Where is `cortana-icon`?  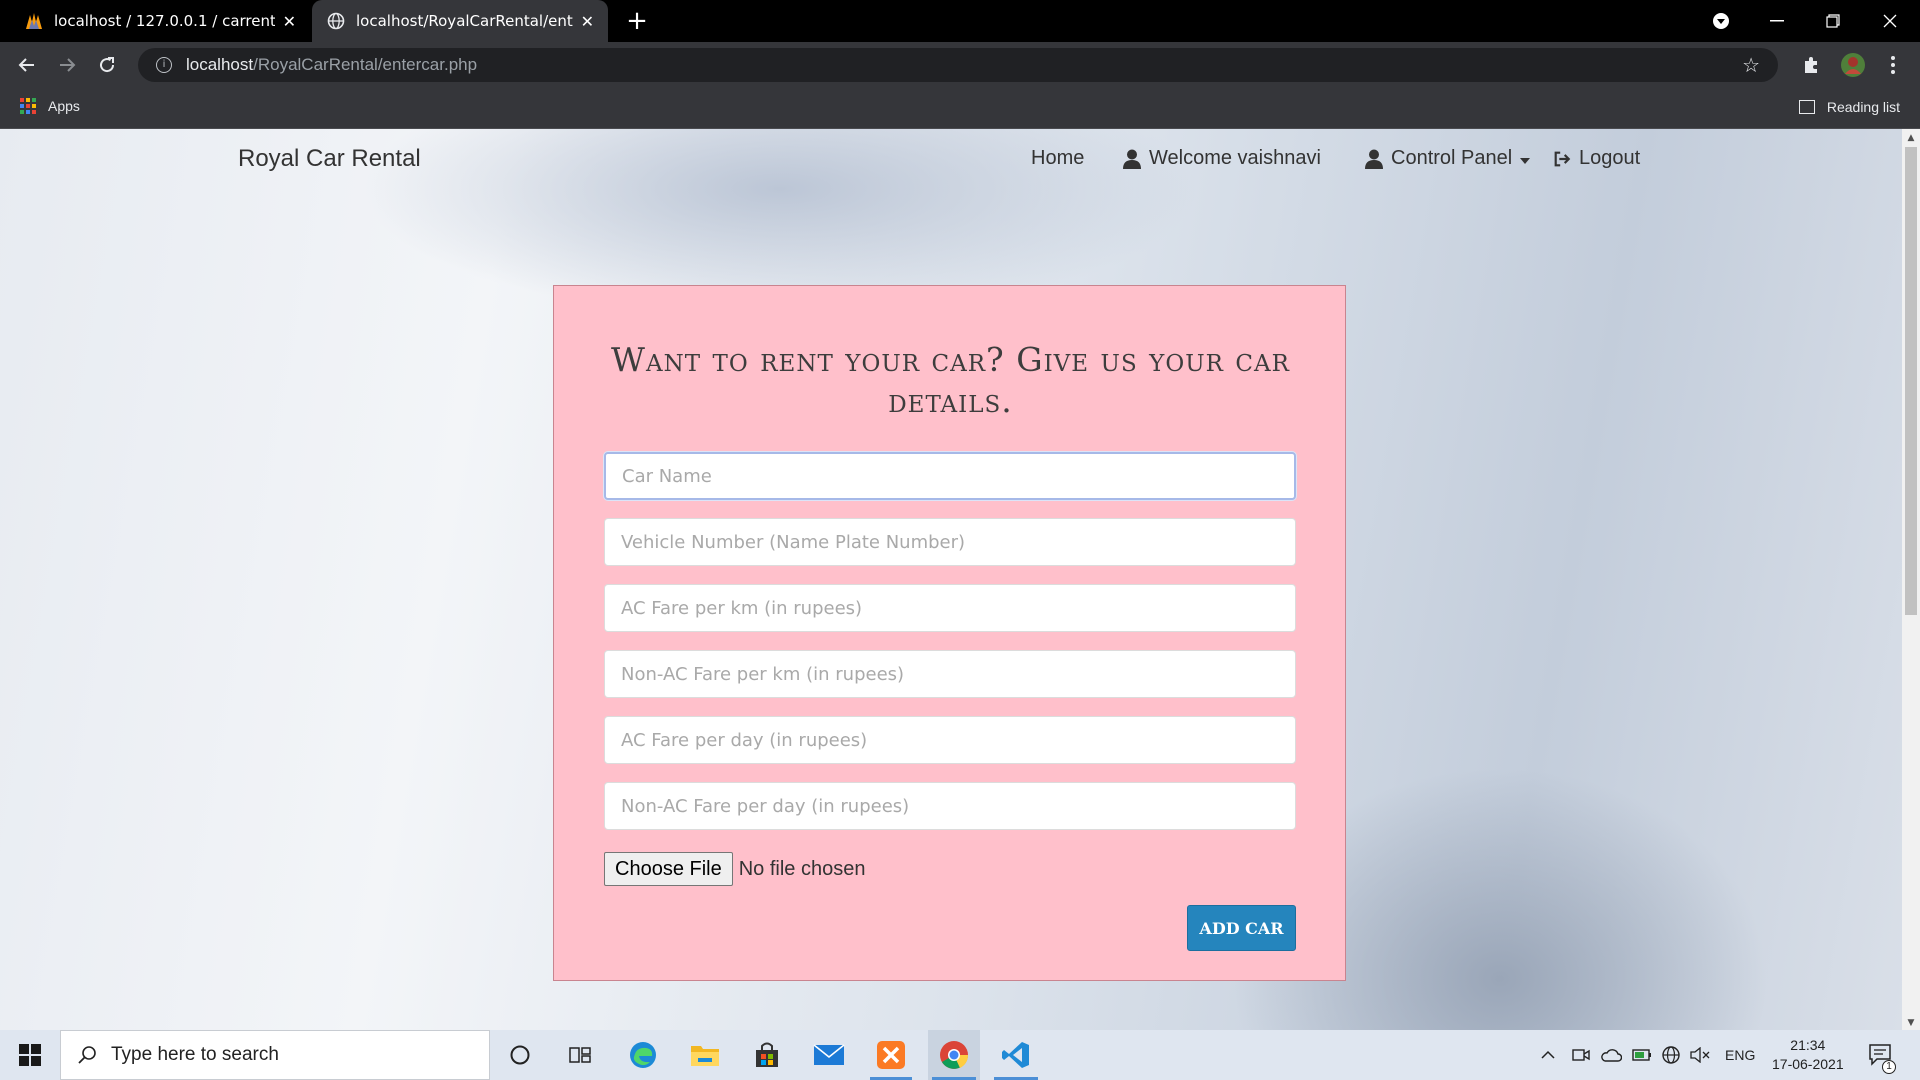 cortana-icon is located at coordinates (520, 1055).